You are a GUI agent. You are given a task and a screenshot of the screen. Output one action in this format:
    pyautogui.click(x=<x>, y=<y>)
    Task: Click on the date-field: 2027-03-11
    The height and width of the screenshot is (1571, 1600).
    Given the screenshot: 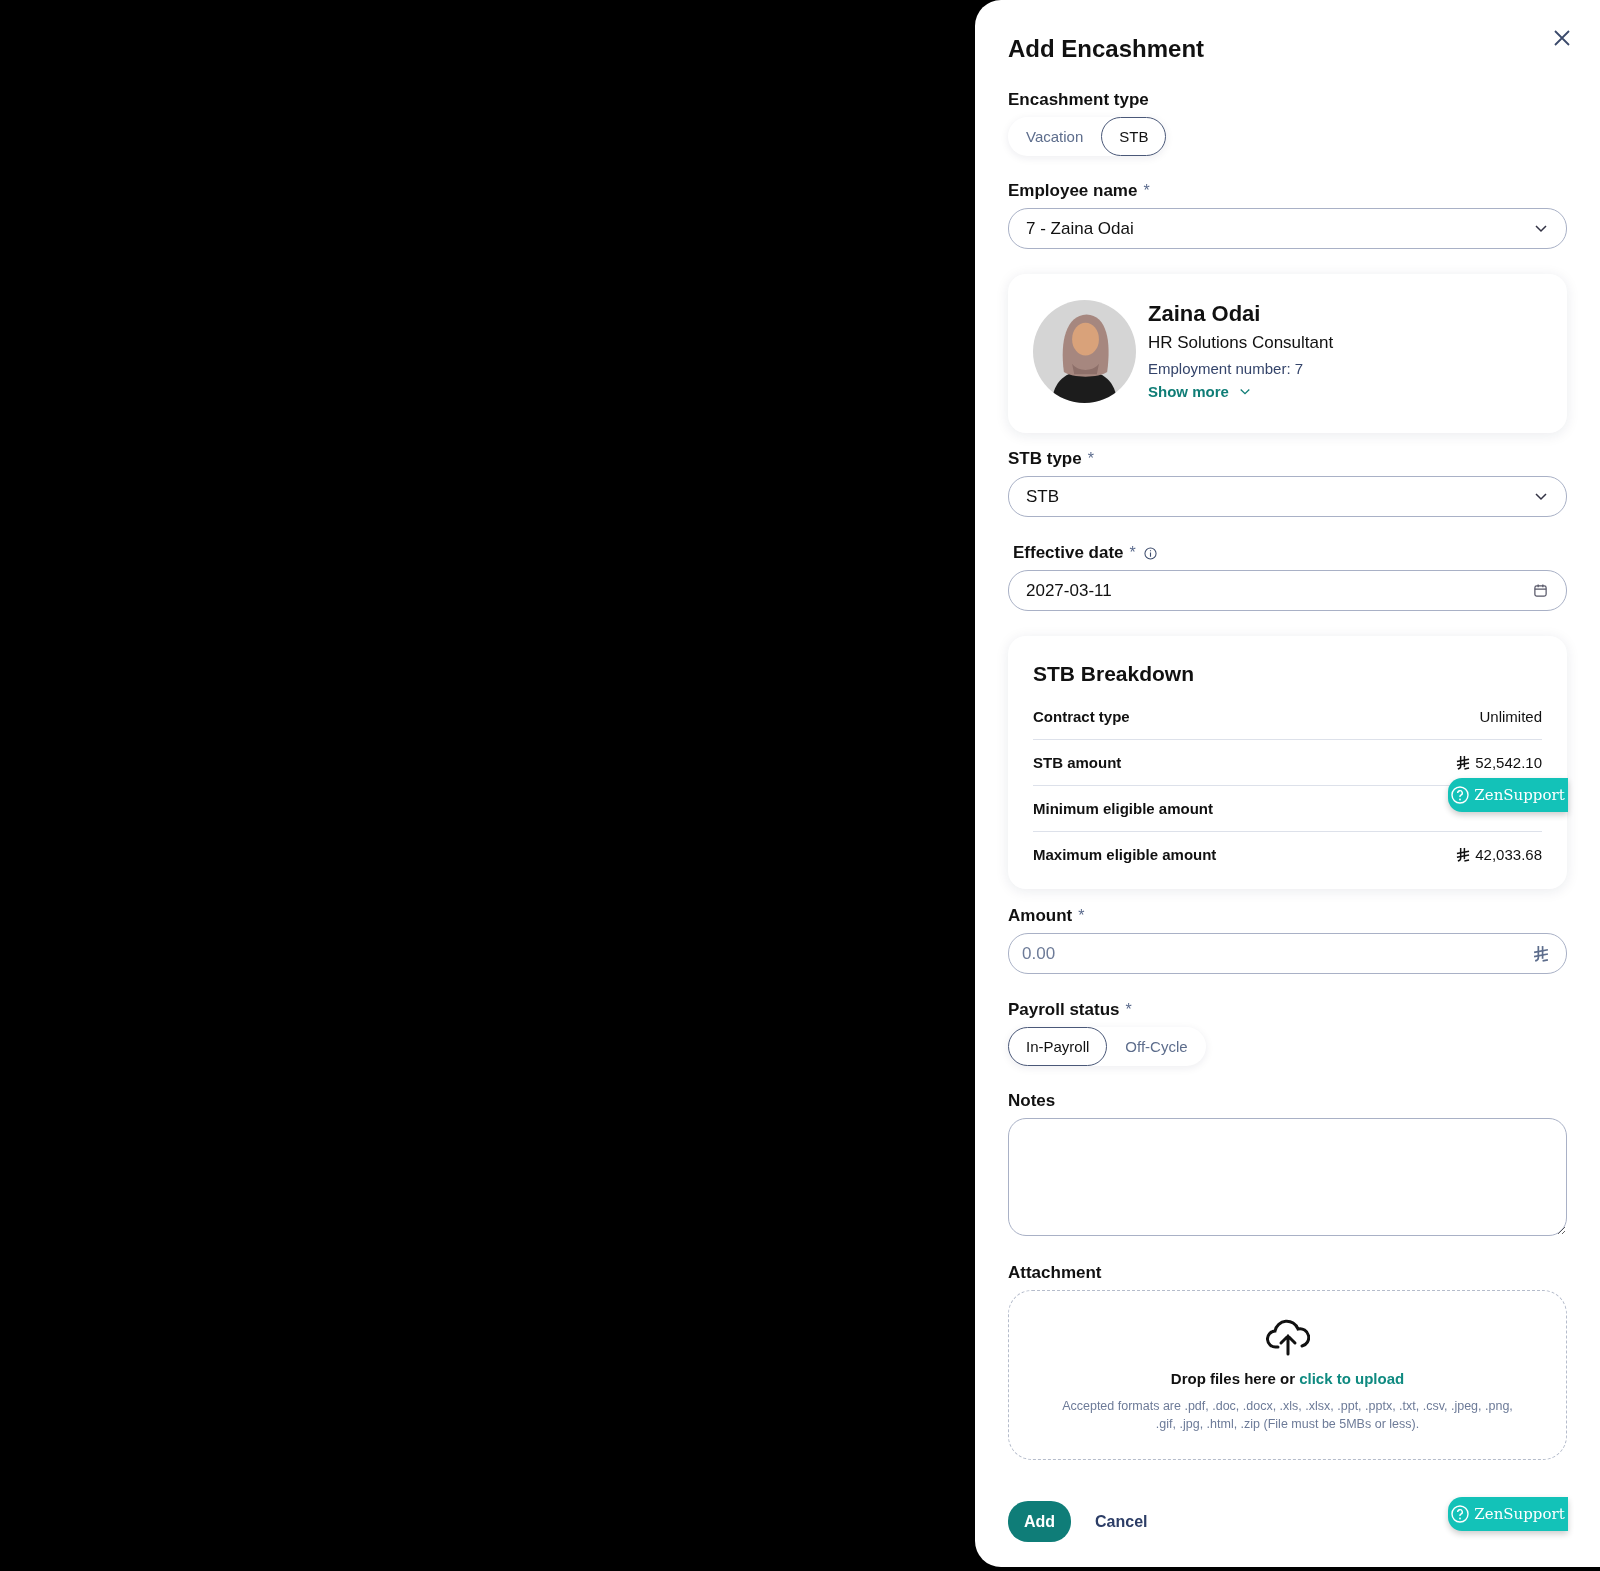 What is the action you would take?
    pyautogui.click(x=1287, y=590)
    